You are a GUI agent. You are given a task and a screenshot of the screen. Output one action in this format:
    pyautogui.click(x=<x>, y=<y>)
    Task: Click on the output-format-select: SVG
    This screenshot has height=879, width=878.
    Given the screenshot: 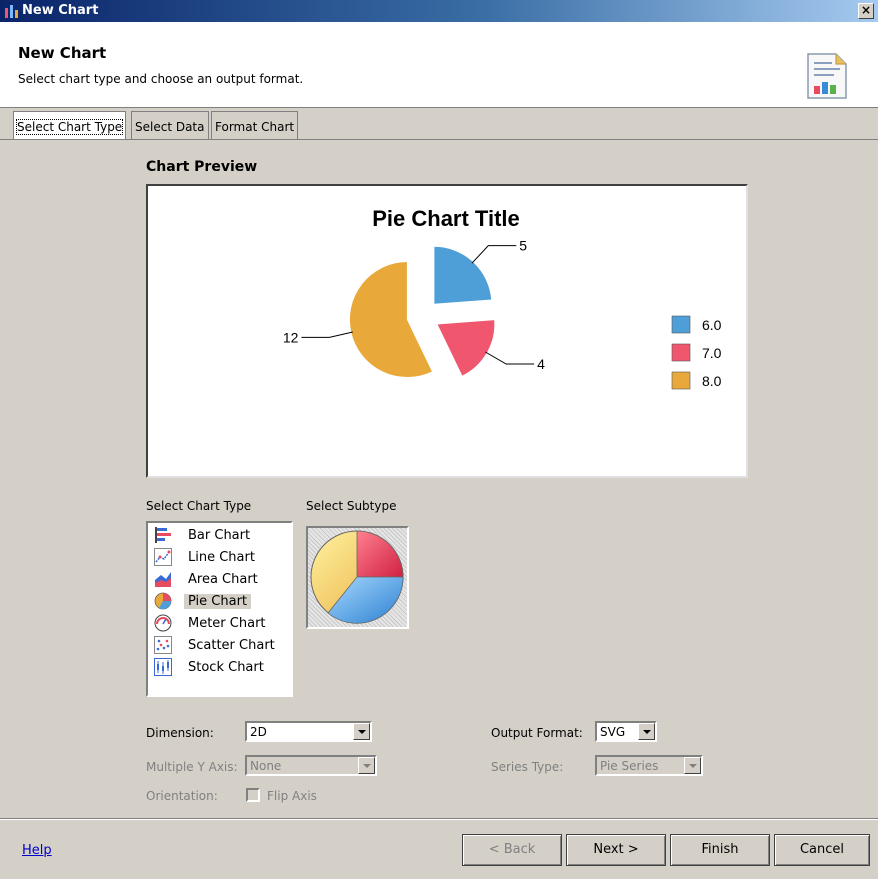 What is the action you would take?
    pyautogui.click(x=626, y=731)
    